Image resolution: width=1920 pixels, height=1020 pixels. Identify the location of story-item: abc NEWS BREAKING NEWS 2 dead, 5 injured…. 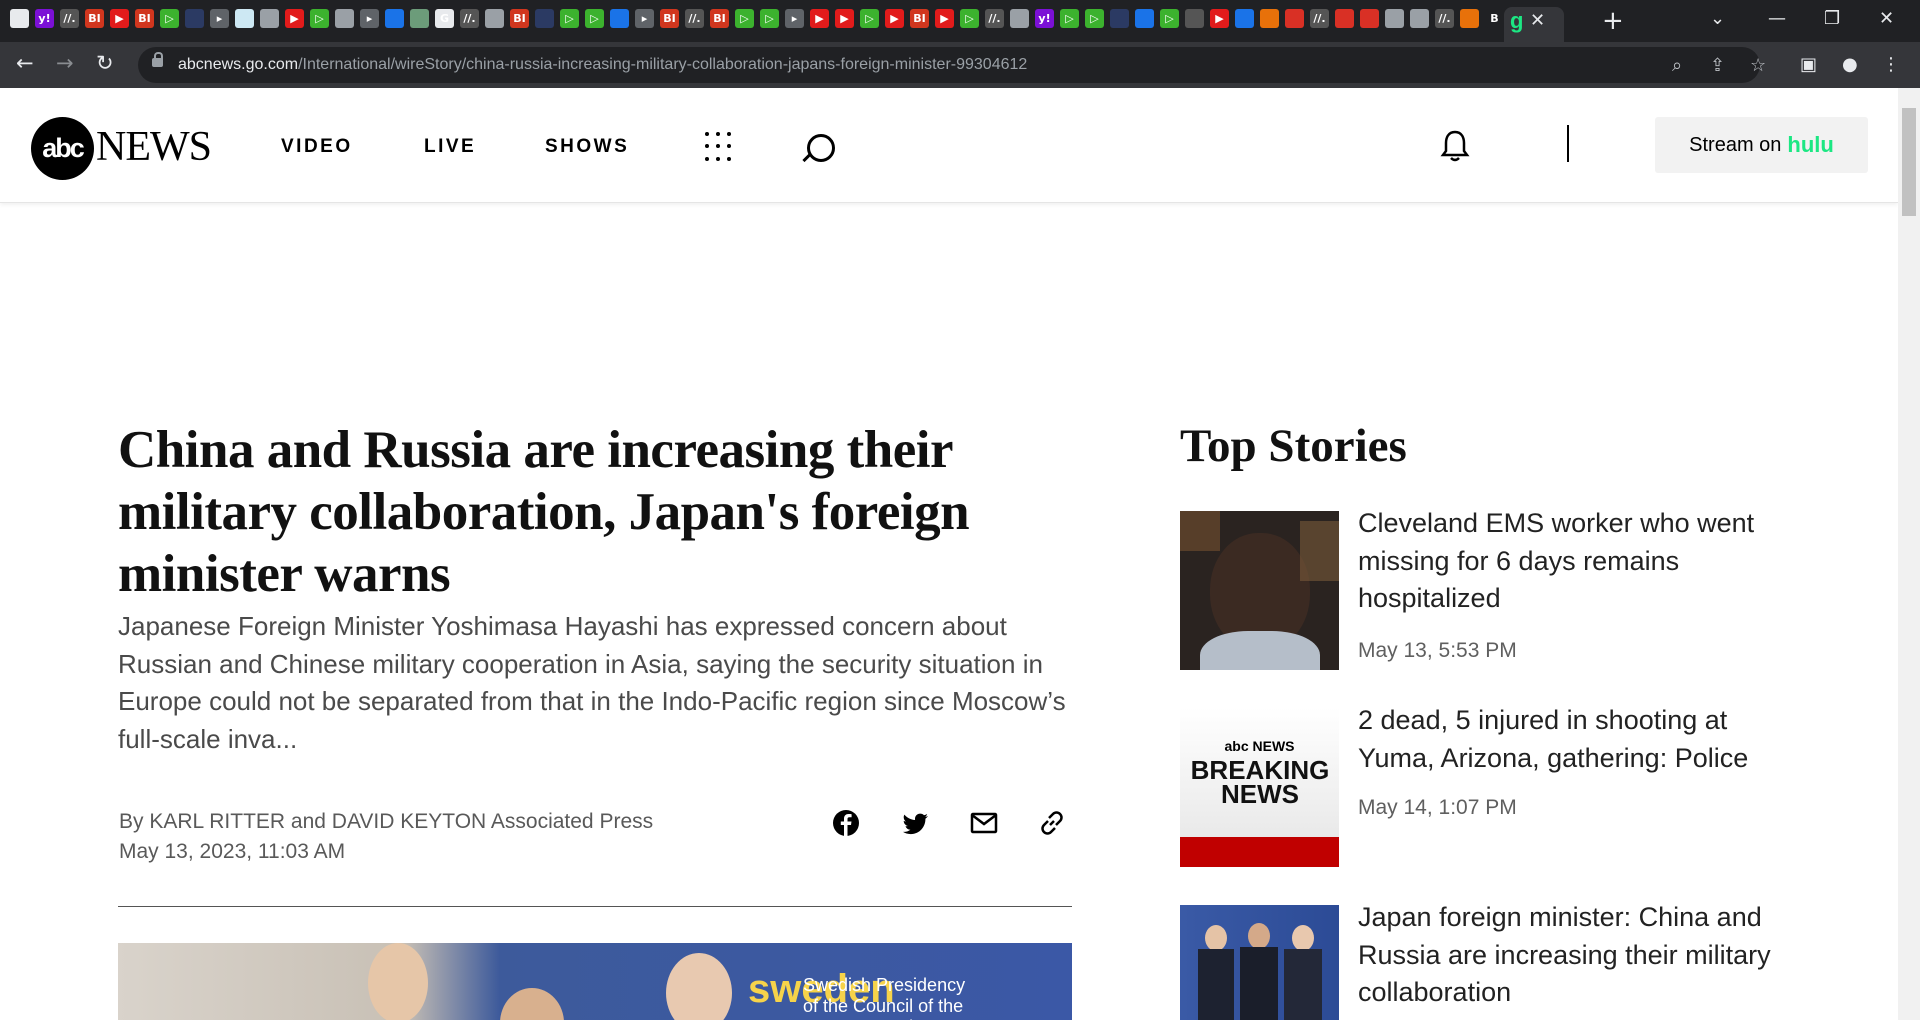
(1490, 786).